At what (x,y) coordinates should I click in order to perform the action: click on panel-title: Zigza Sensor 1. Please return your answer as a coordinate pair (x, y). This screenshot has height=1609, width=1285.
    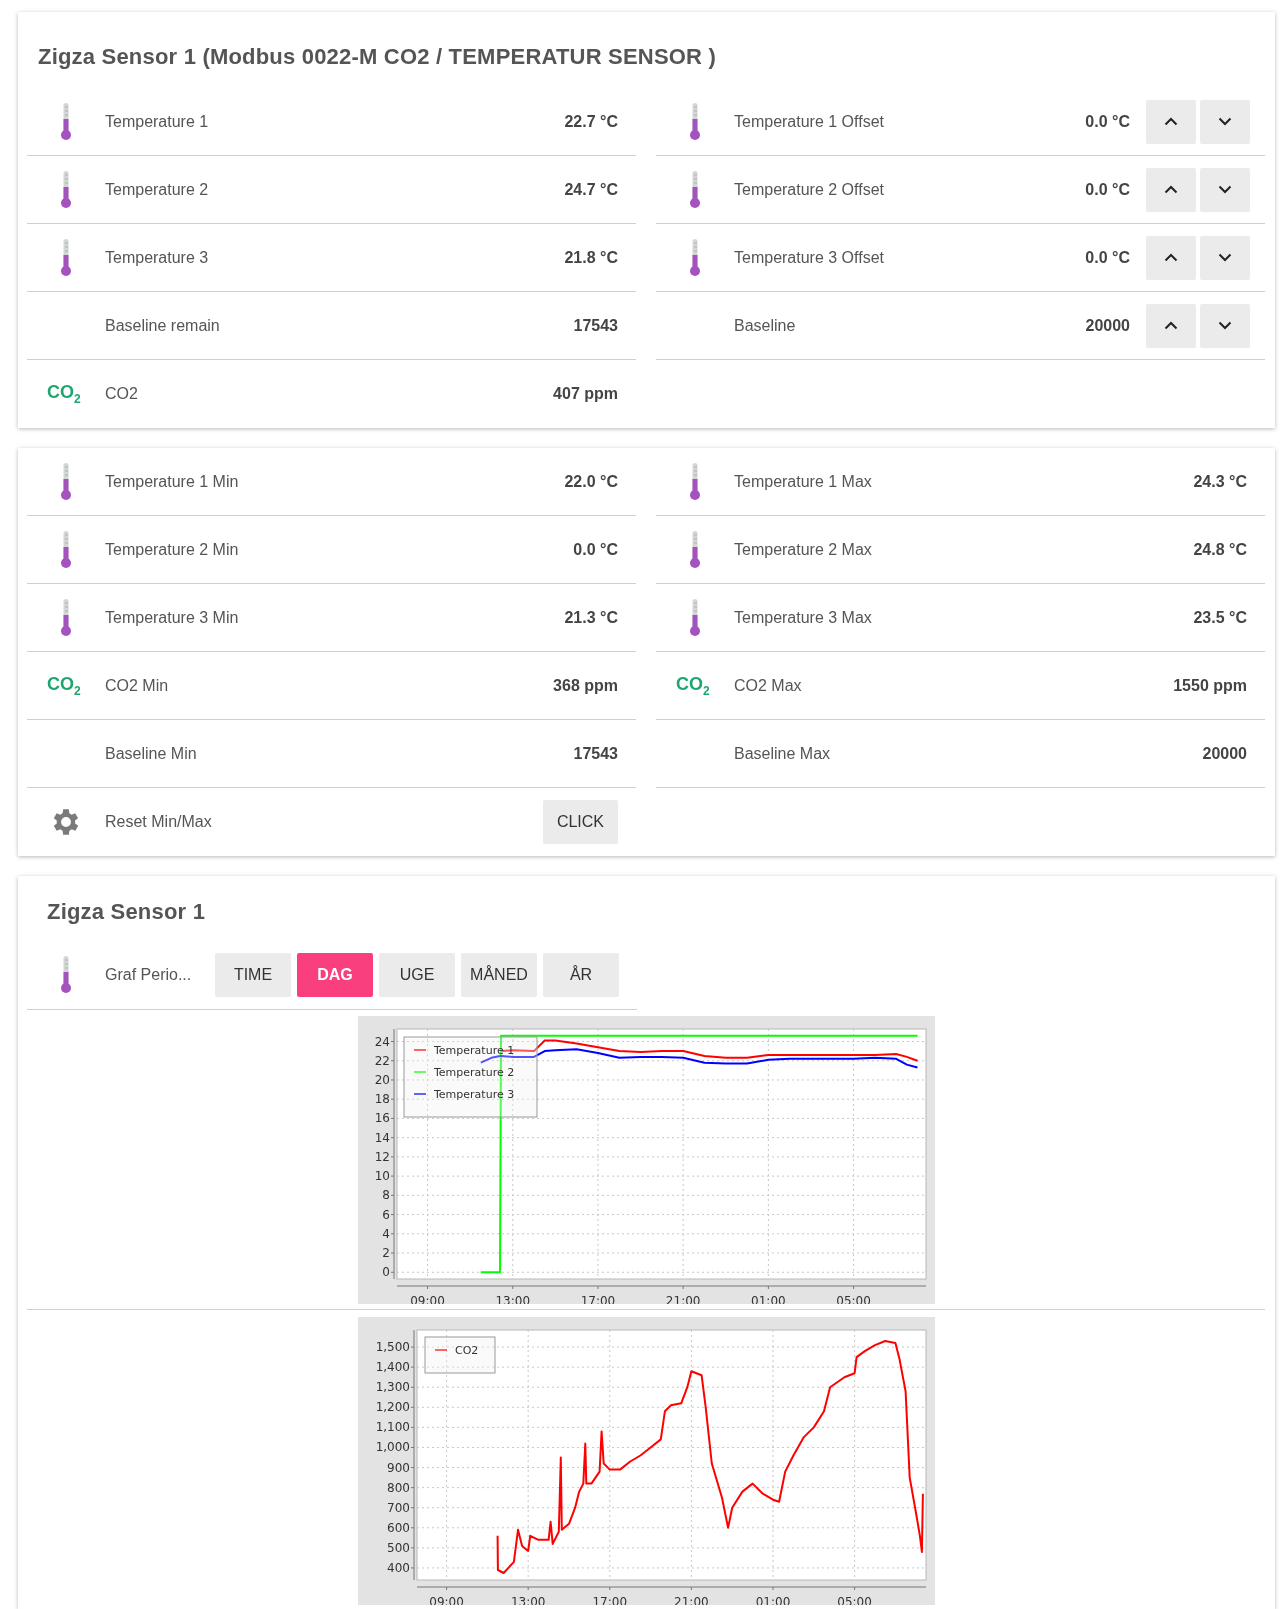
    Looking at the image, I should click on (126, 912).